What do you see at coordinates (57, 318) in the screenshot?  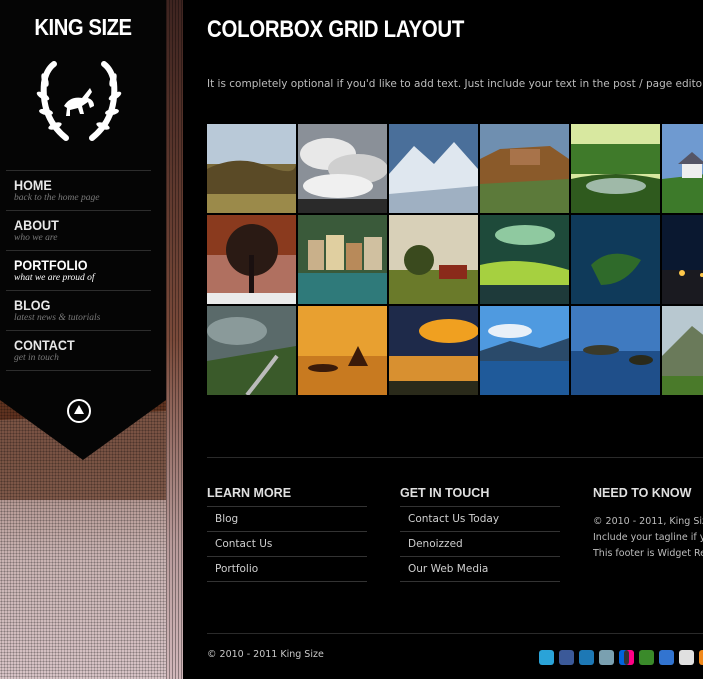 I see `nav-subtitle: latest news & tutorials` at bounding box center [57, 318].